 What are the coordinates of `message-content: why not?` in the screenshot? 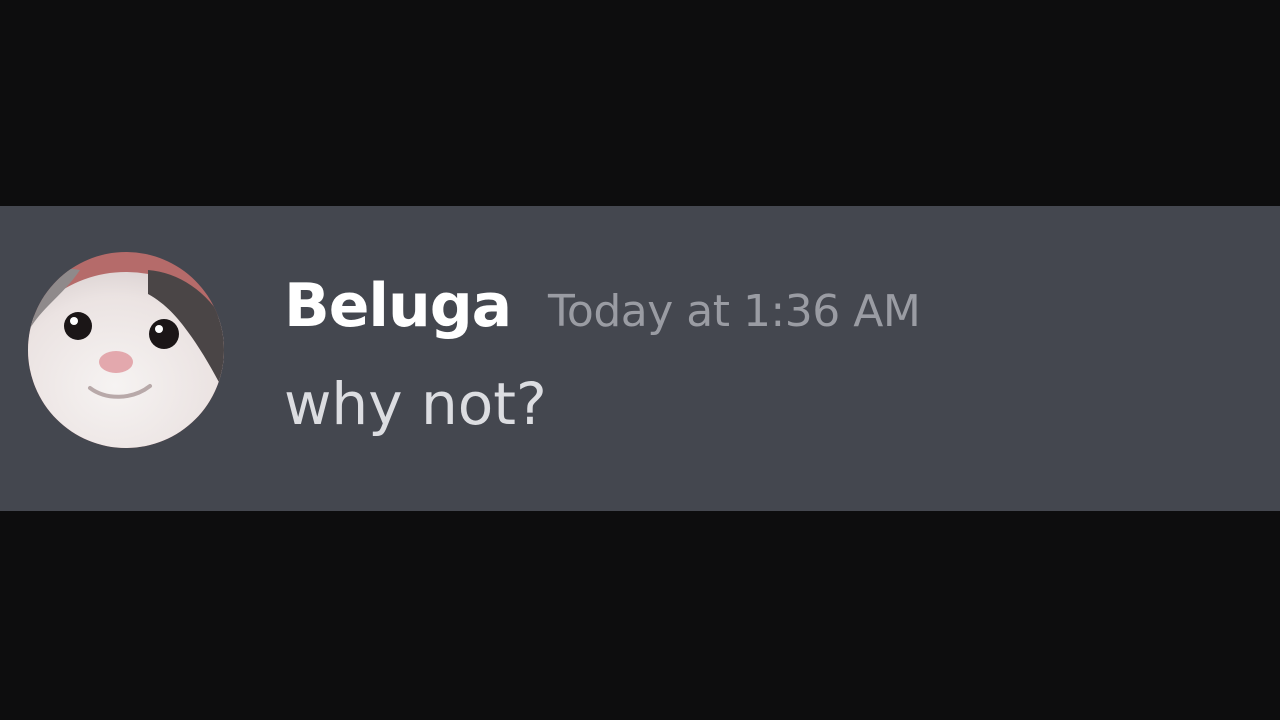 It's located at (415, 404).